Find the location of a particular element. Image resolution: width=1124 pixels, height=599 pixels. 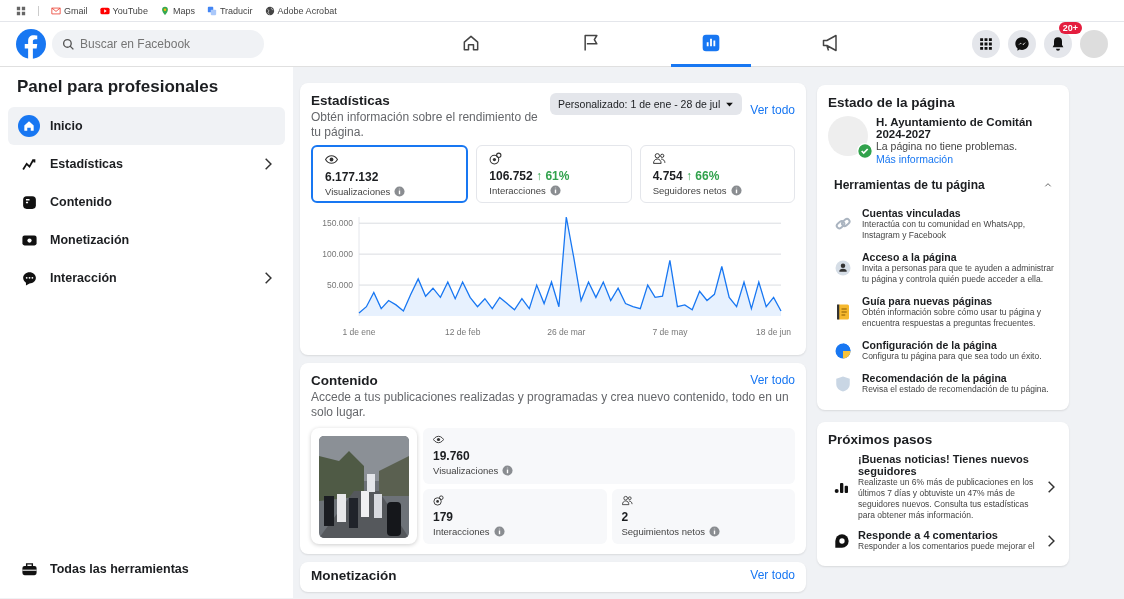

bookmark-link: YouTube is located at coordinates (123, 10).